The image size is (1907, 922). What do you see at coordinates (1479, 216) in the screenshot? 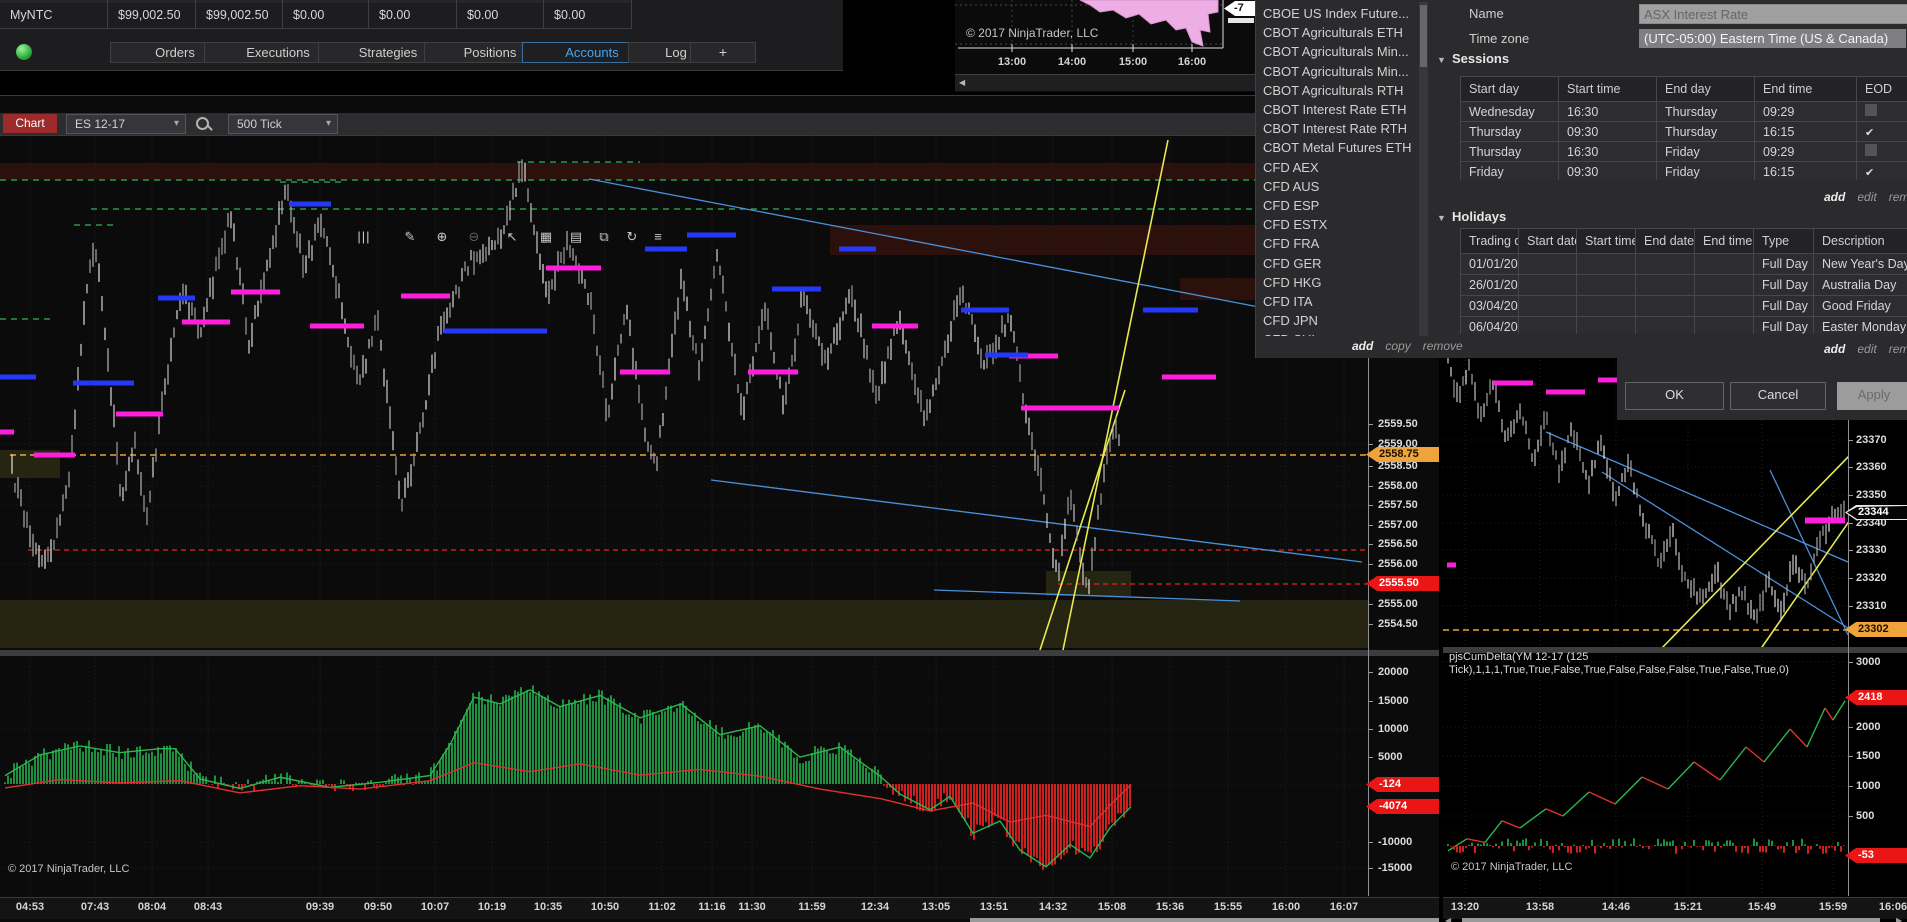
I see `holidays-section-header: Holidays` at bounding box center [1479, 216].